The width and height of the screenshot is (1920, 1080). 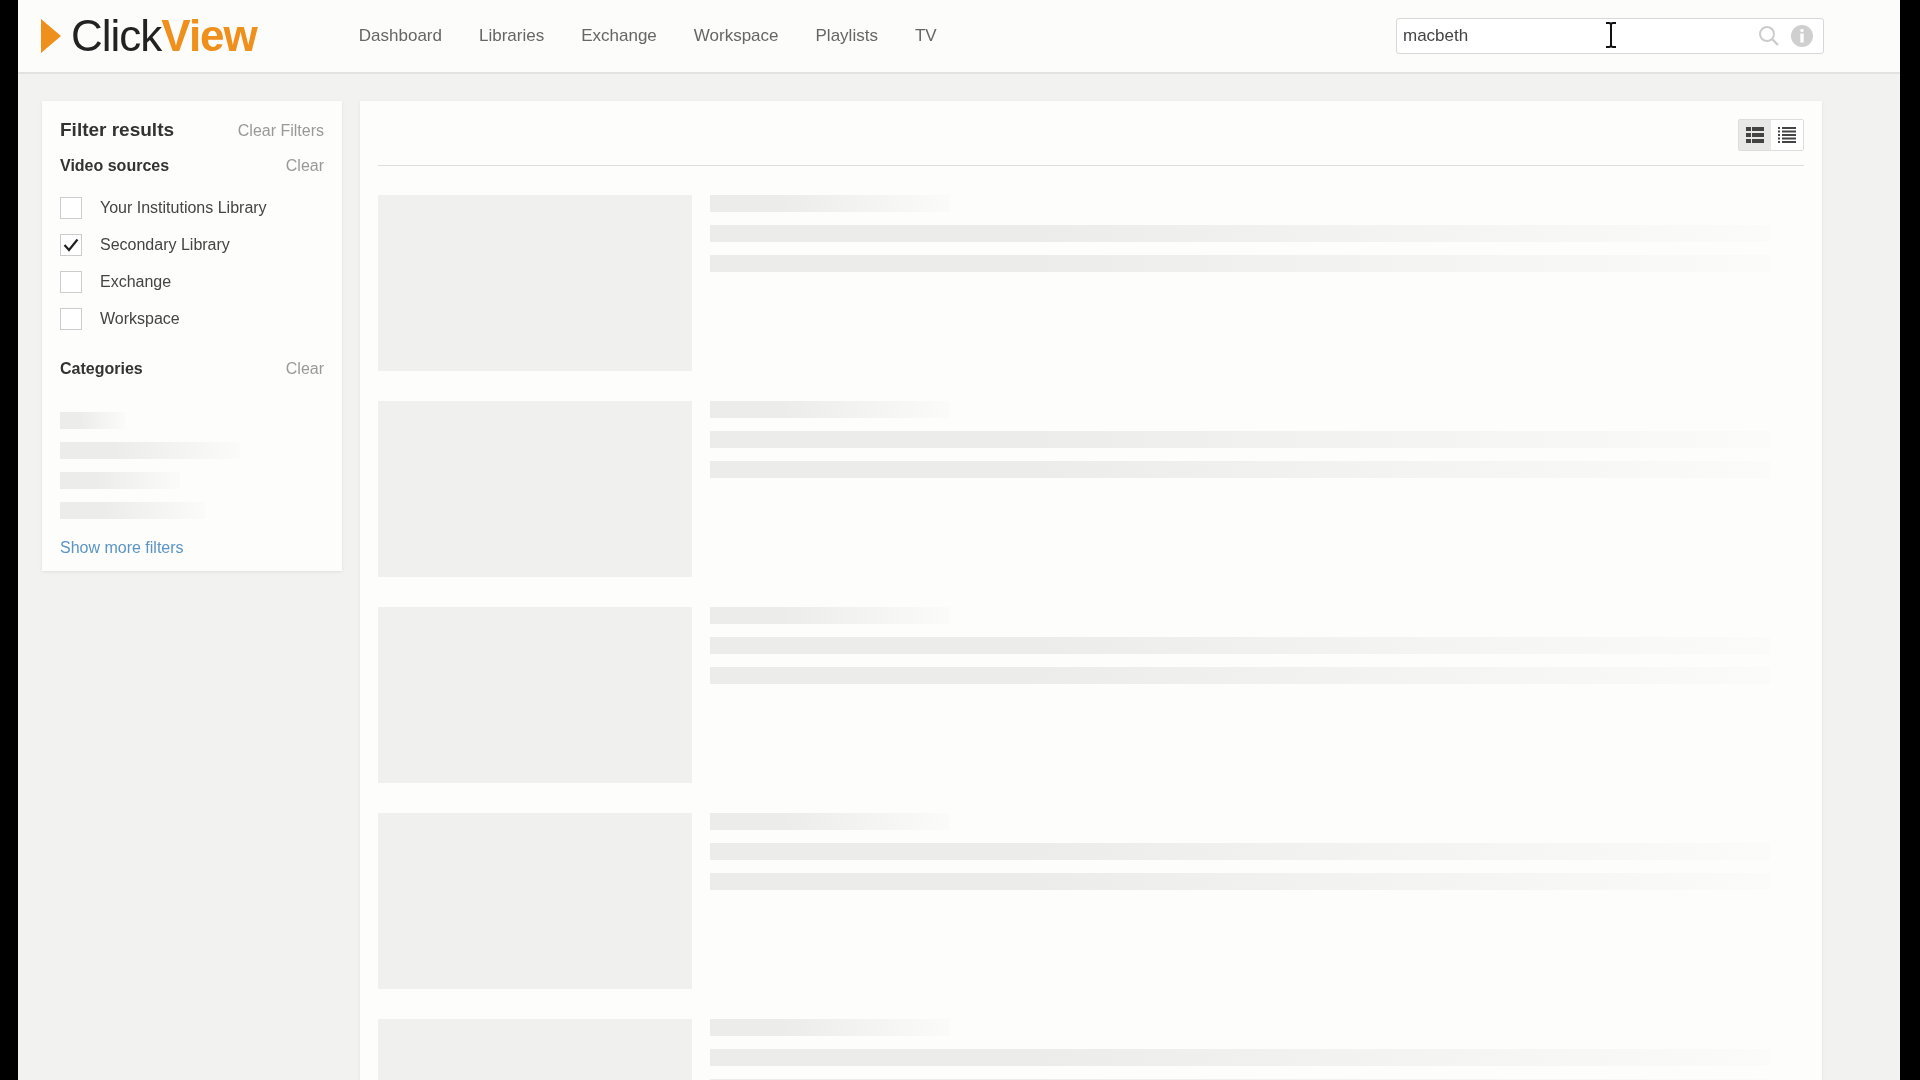 I want to click on section-heading: Video sources, so click(x=115, y=166).